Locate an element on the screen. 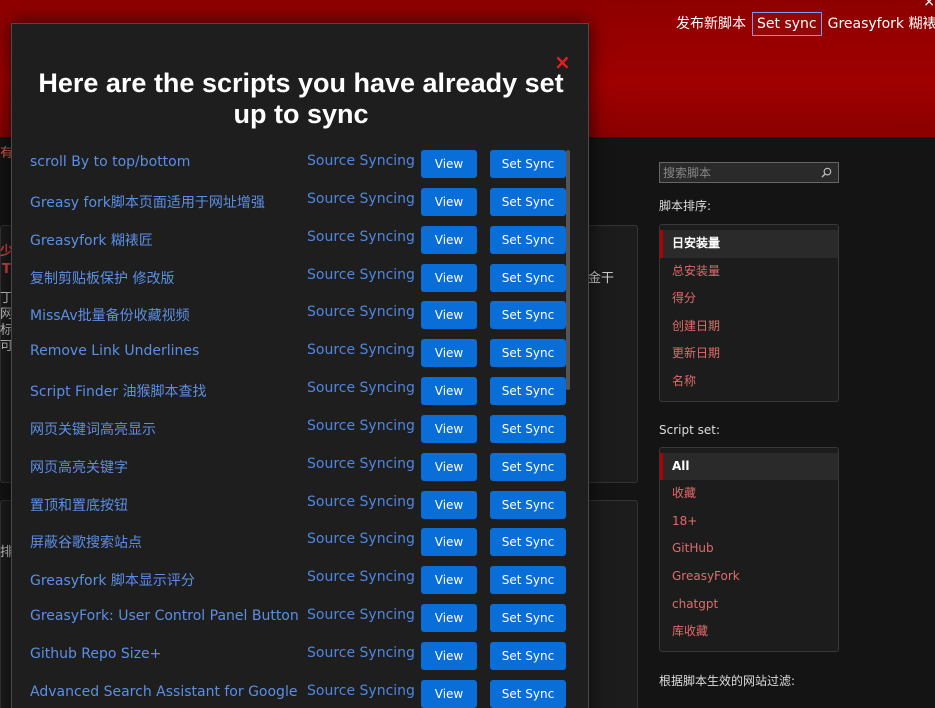  sort-item-created: 创建日期 is located at coordinates (749, 327).